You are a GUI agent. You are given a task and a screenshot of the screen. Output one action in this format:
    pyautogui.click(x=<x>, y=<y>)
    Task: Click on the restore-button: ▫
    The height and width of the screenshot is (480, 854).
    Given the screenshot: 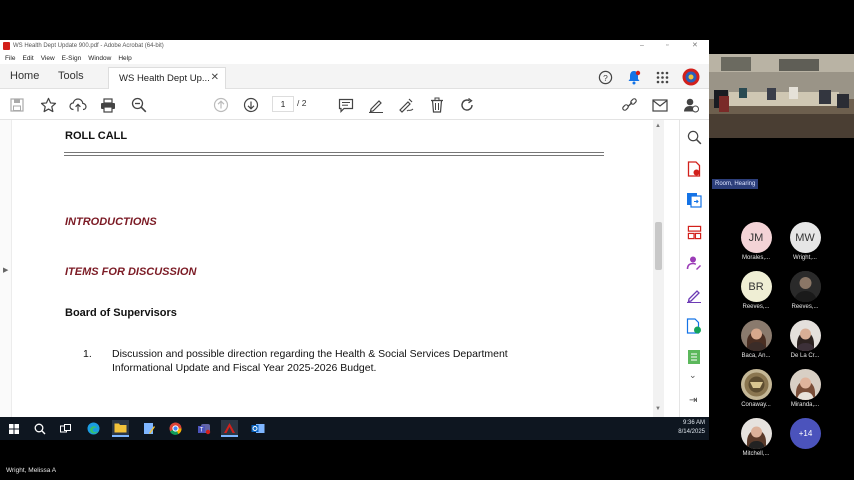 What is the action you would take?
    pyautogui.click(x=667, y=46)
    